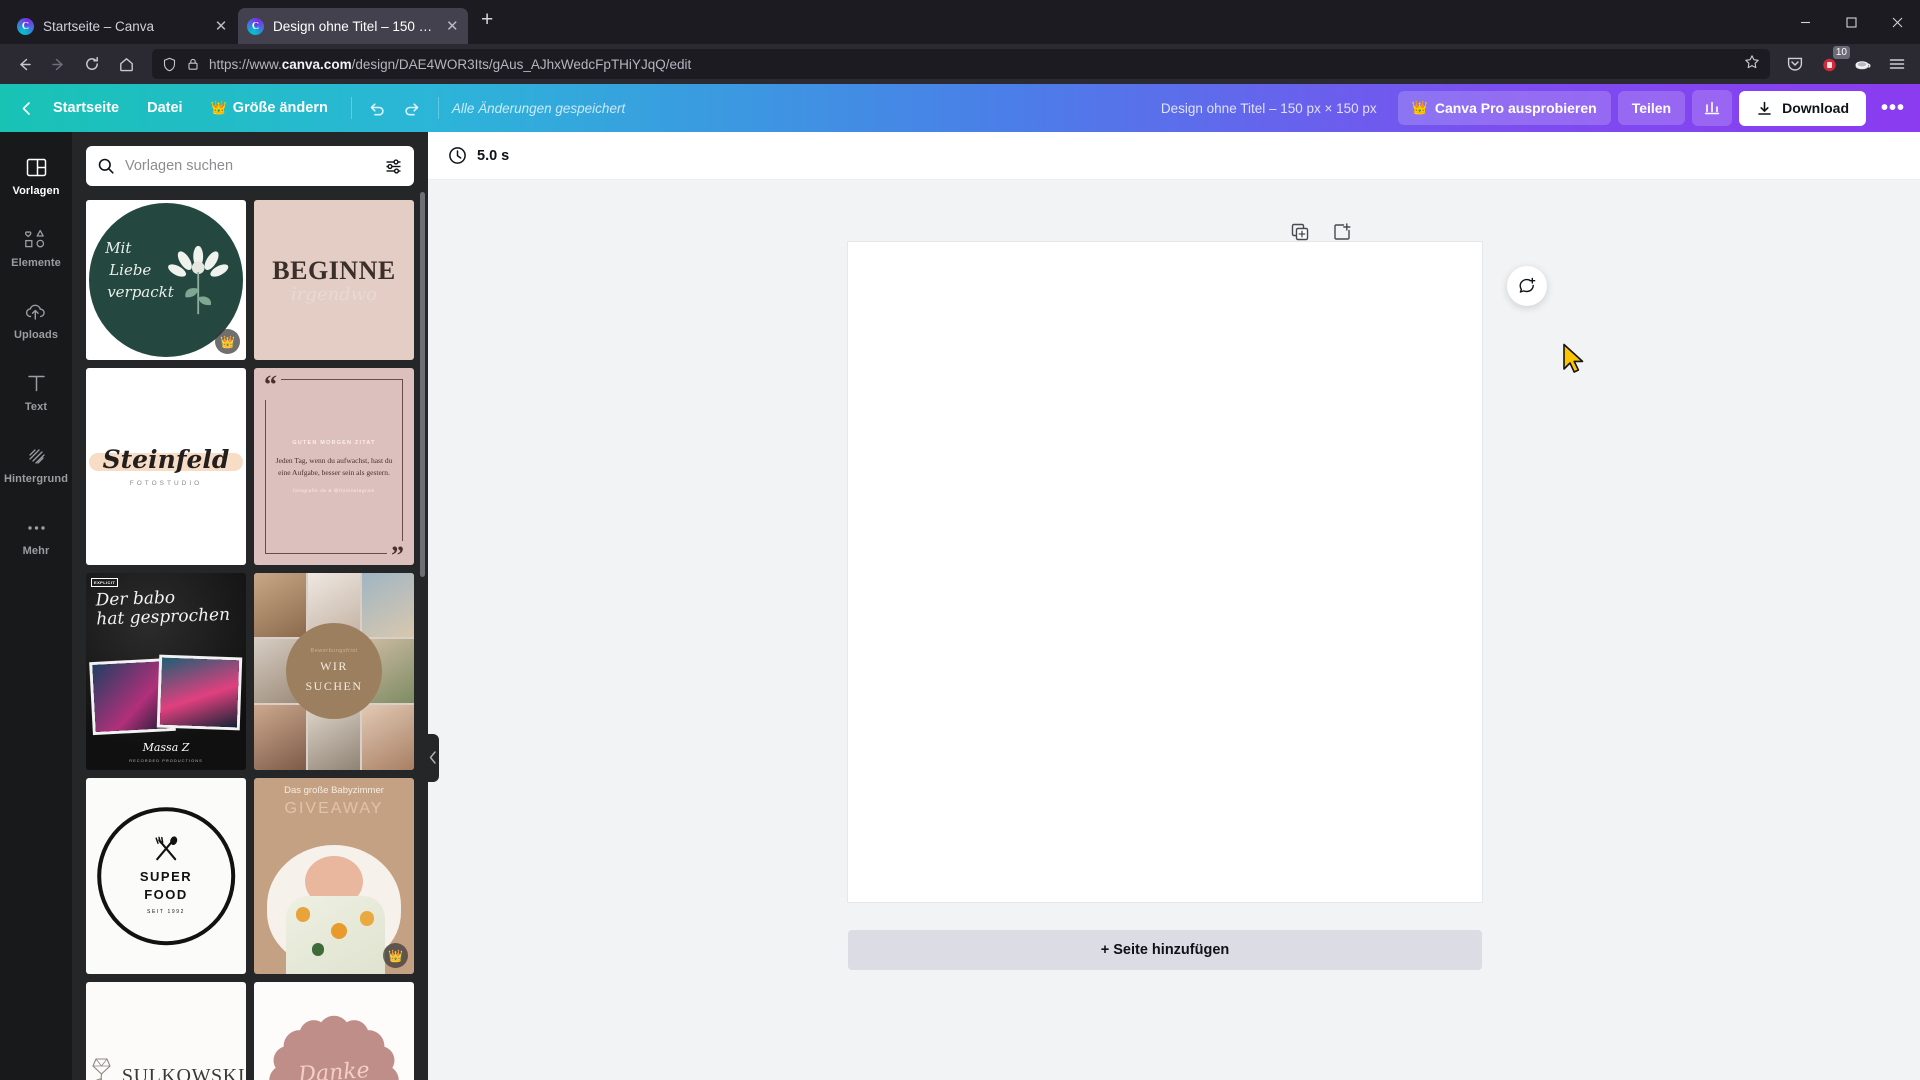 The width and height of the screenshot is (1920, 1080). I want to click on elements-icon, so click(36, 240).